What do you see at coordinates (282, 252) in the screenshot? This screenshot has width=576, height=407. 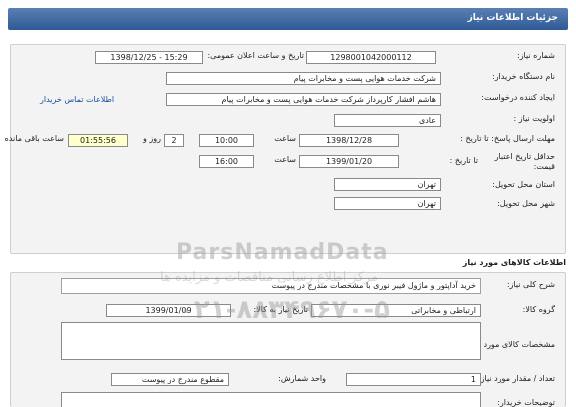 I see `watermark-site: ParsNamadData` at bounding box center [282, 252].